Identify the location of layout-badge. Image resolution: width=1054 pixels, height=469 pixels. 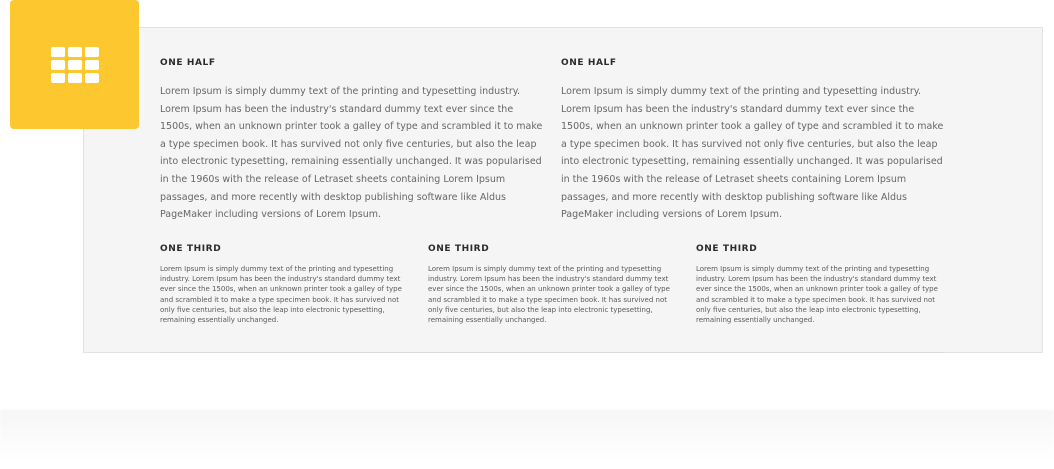
(74, 64).